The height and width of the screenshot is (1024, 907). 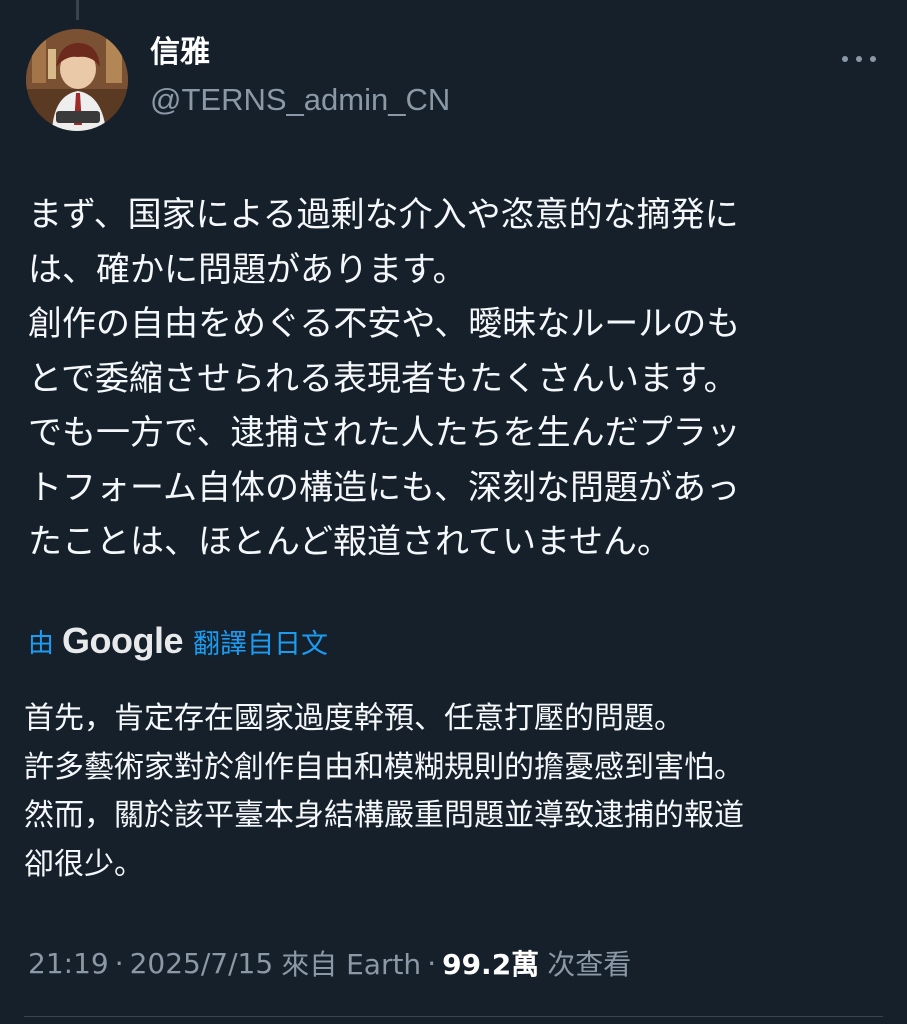 I want to click on translated-text-line: 卻很少。, so click(x=84, y=864).